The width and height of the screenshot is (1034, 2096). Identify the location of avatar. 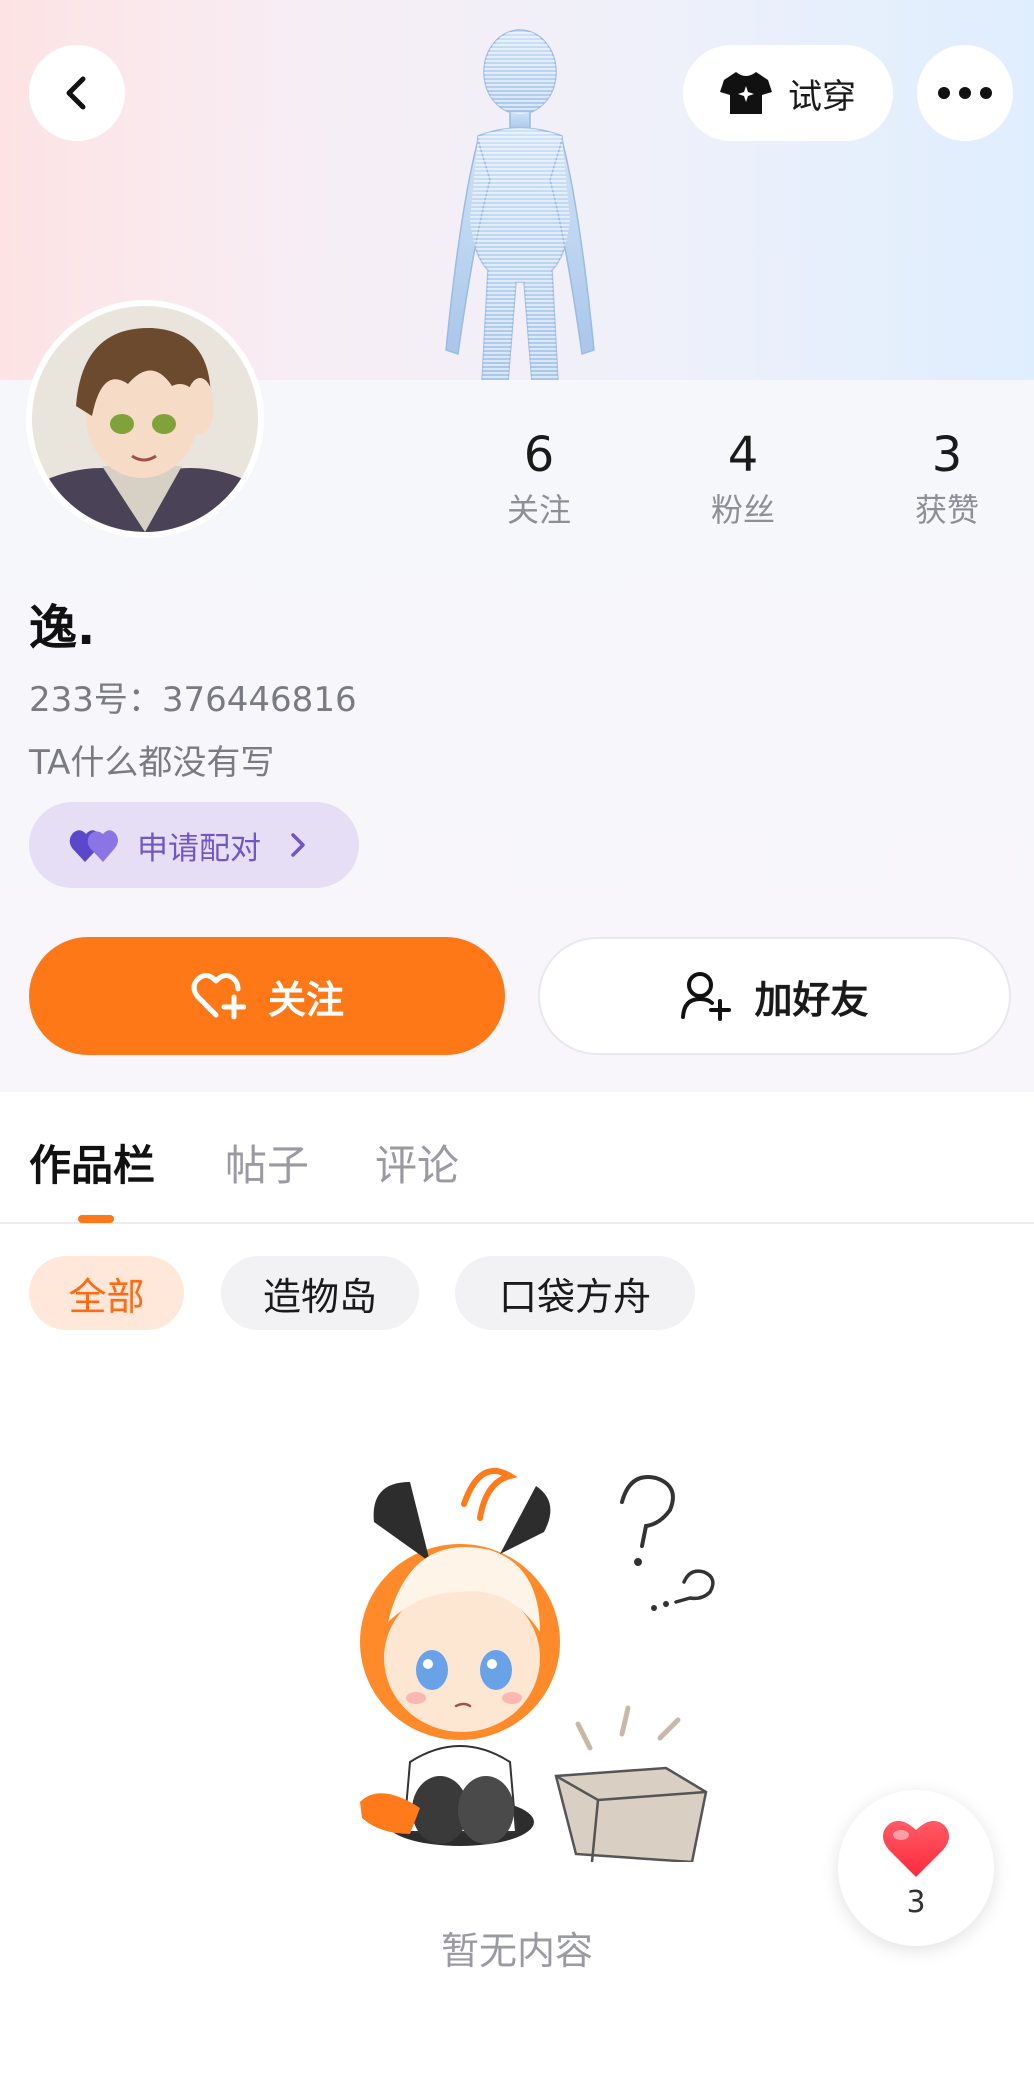
(145, 419).